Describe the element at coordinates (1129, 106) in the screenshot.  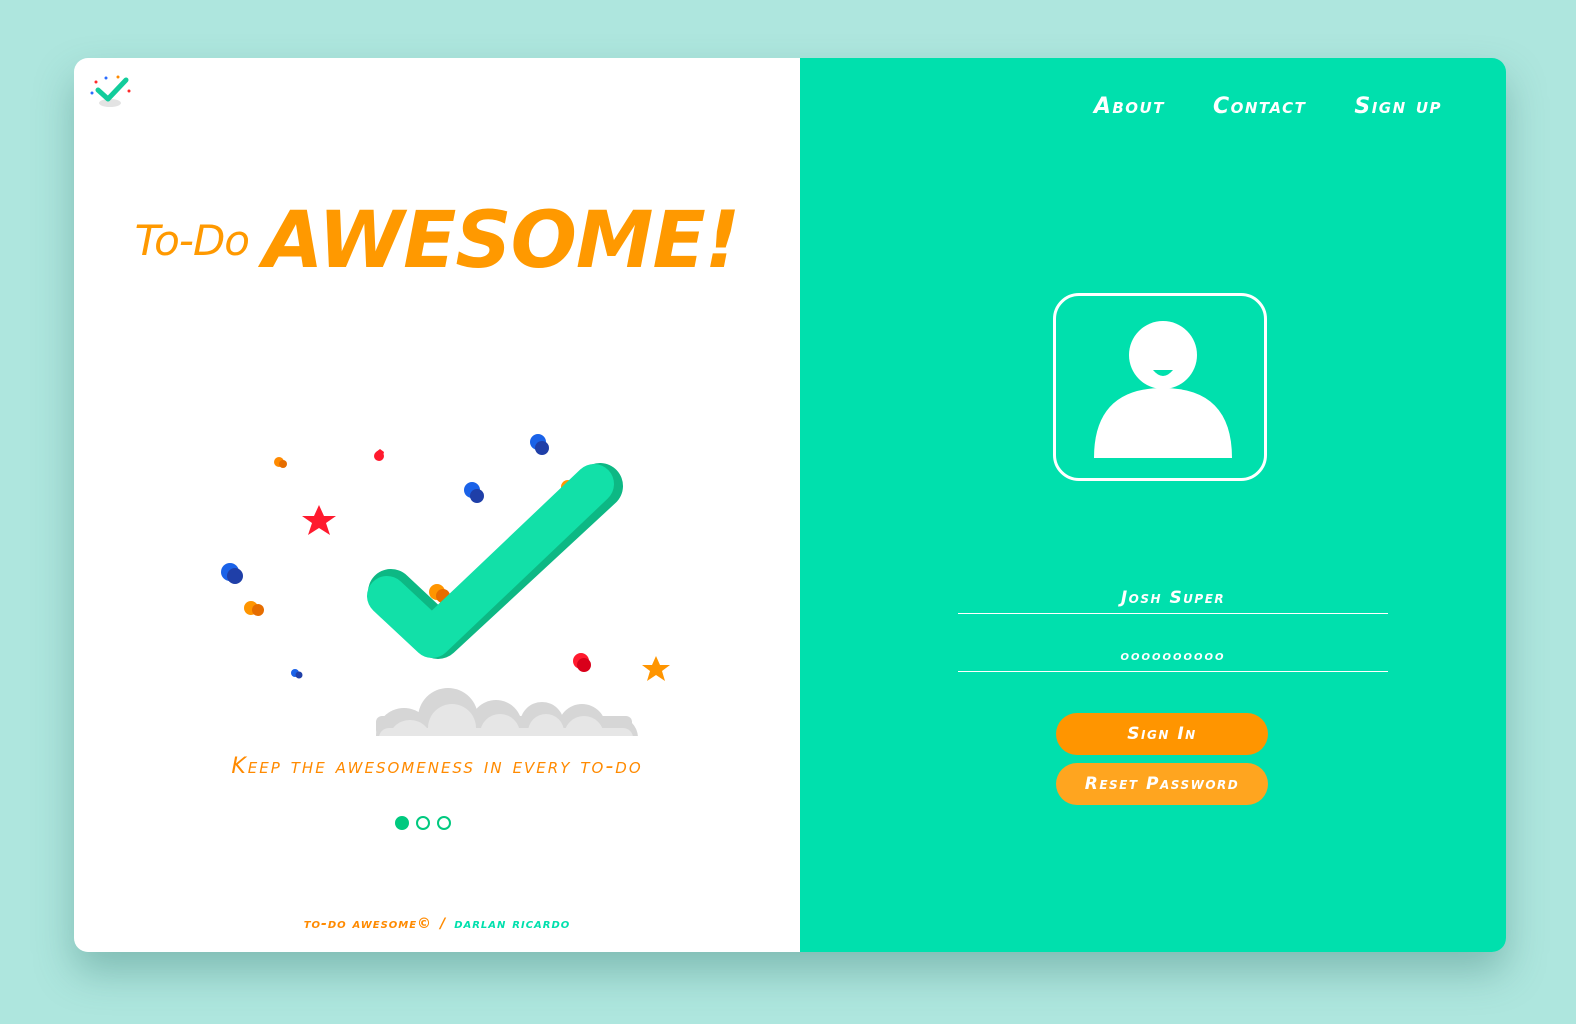
I see `nav-about-link: About` at that location.